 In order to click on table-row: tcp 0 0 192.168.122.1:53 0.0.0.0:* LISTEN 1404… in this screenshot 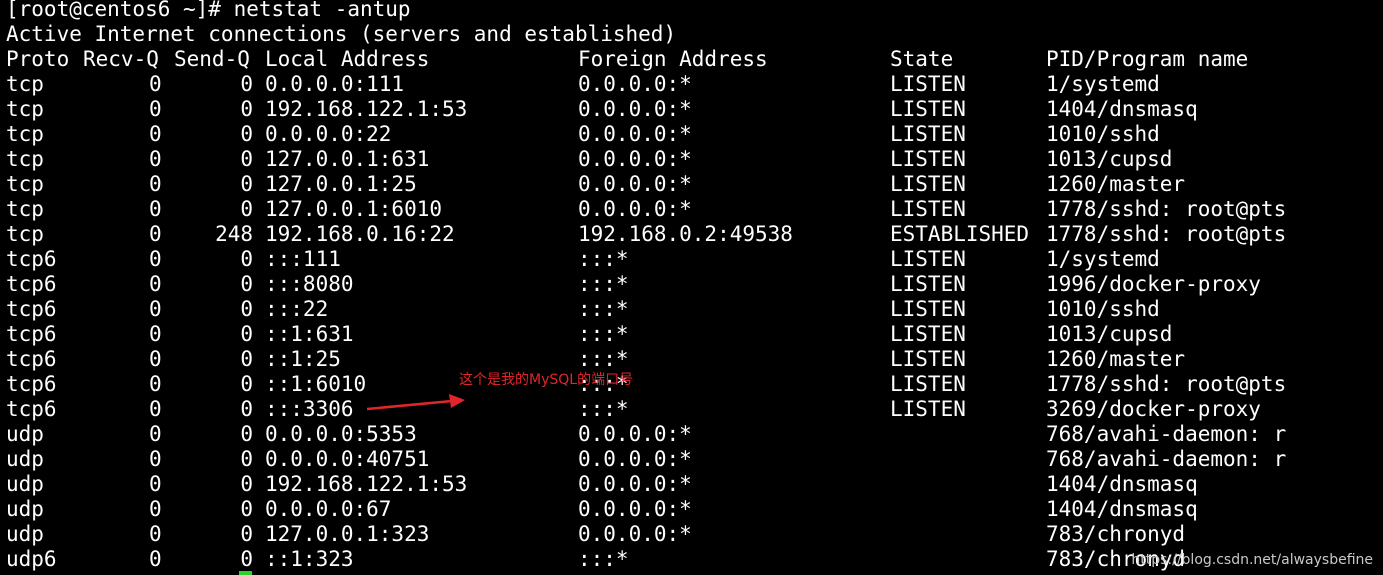, I will do `click(691, 109)`.